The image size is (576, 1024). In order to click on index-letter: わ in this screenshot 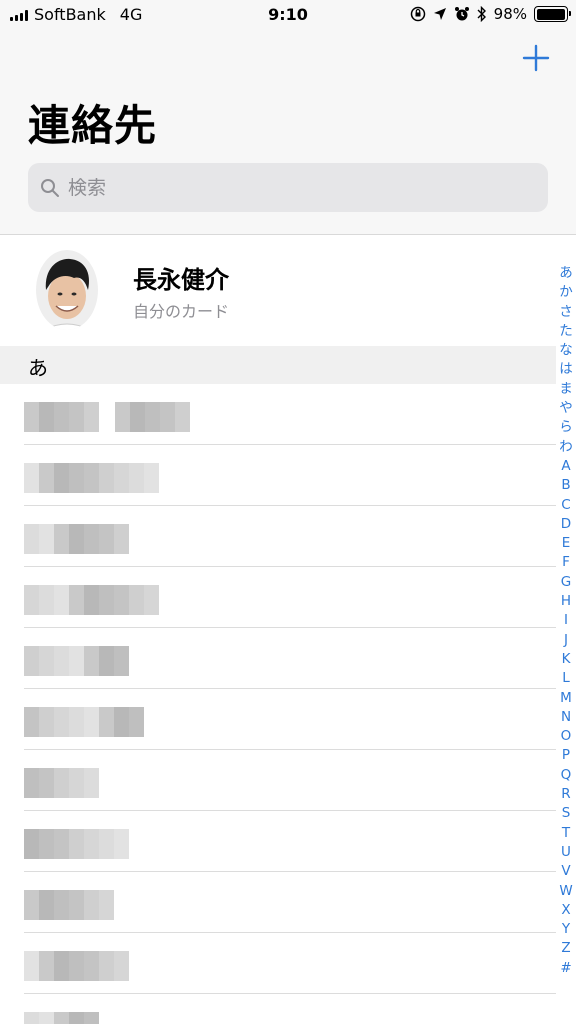, I will do `click(566, 447)`.